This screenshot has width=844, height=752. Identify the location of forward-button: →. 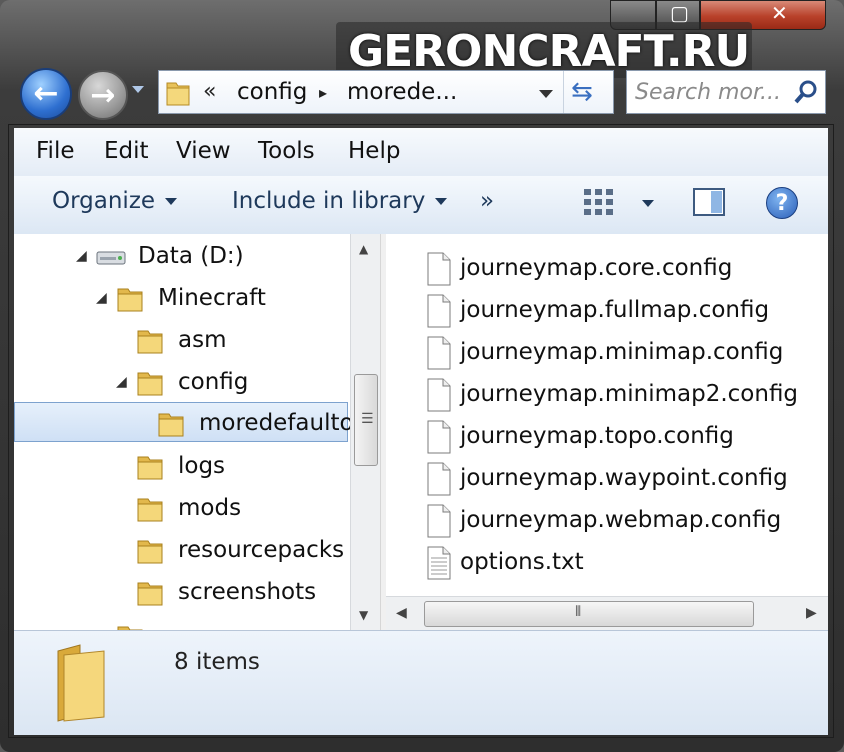
(103, 95).